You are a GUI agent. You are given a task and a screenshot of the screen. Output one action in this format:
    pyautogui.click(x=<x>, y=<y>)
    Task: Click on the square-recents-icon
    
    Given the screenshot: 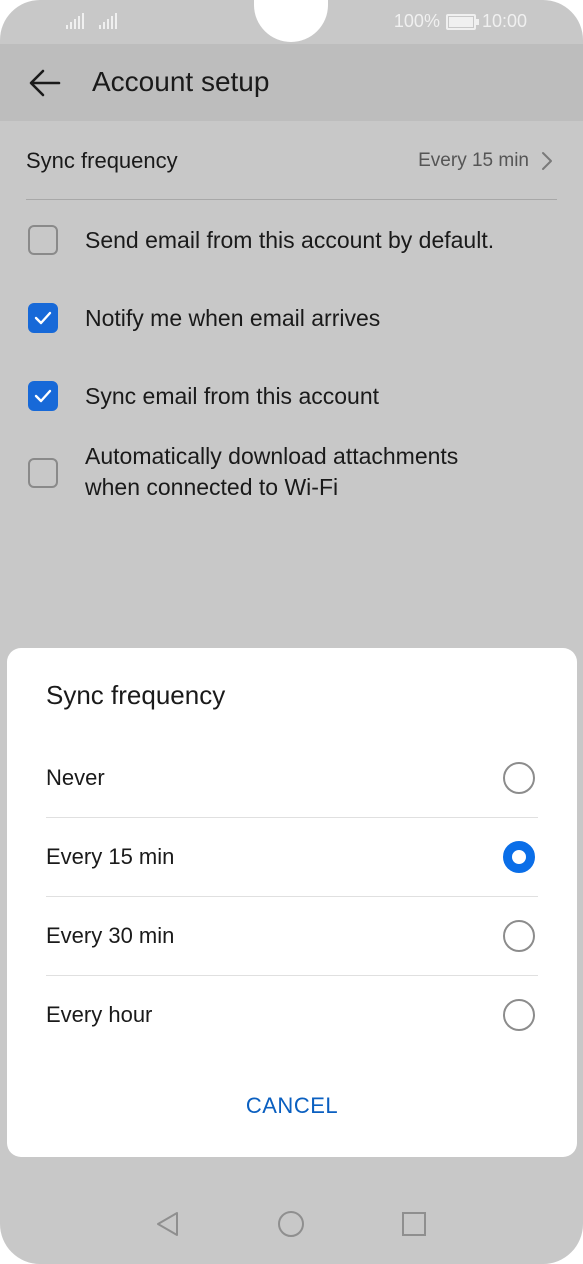 What is the action you would take?
    pyautogui.click(x=414, y=1224)
    